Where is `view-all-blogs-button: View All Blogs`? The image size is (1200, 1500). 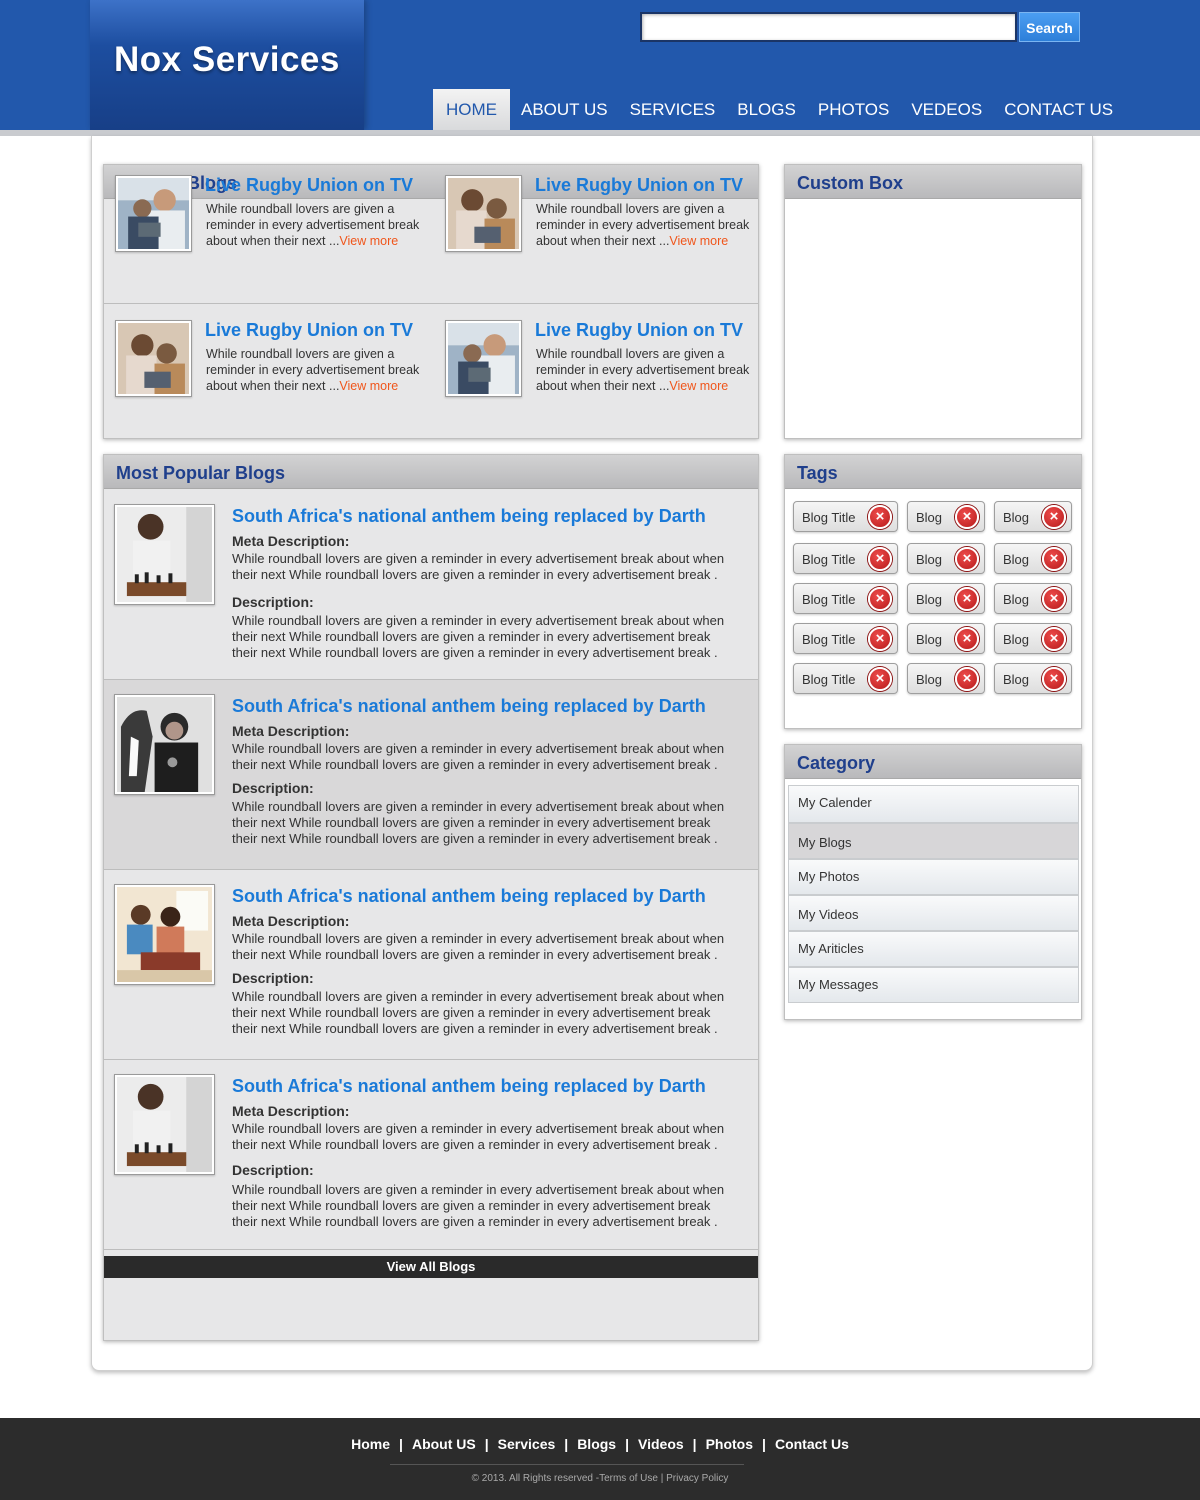
view-all-blogs-button: View All Blogs is located at coordinates (431, 1267).